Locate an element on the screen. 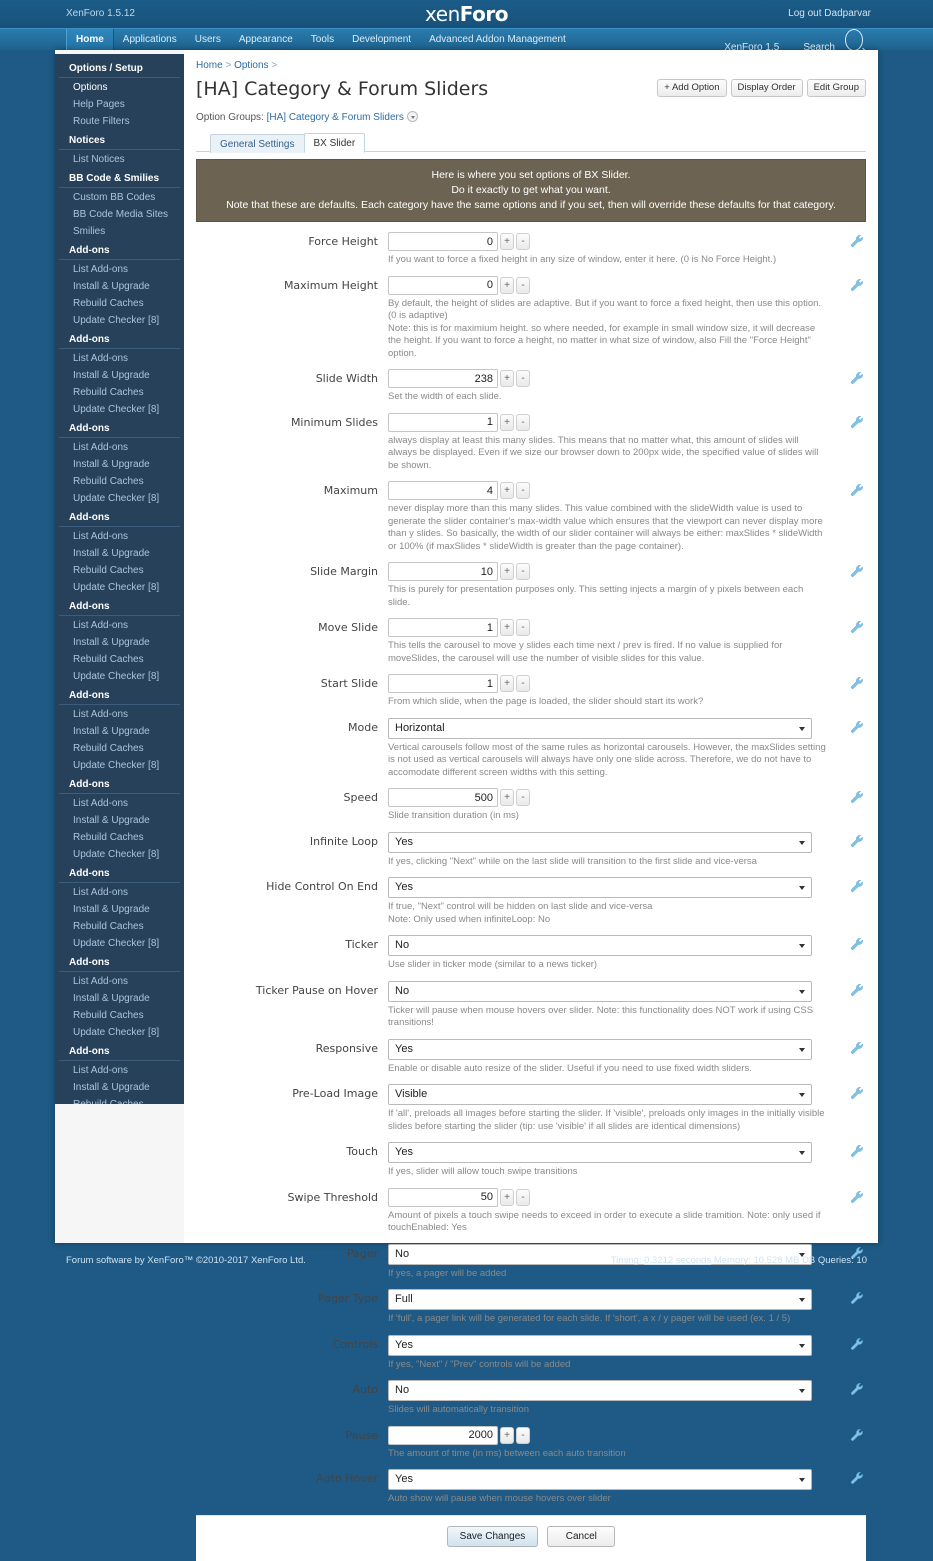  stepper-down-minimum-slides: - is located at coordinates (523, 422).